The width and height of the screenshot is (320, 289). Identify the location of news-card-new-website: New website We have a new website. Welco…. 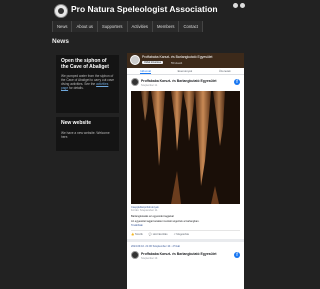
(87, 134).